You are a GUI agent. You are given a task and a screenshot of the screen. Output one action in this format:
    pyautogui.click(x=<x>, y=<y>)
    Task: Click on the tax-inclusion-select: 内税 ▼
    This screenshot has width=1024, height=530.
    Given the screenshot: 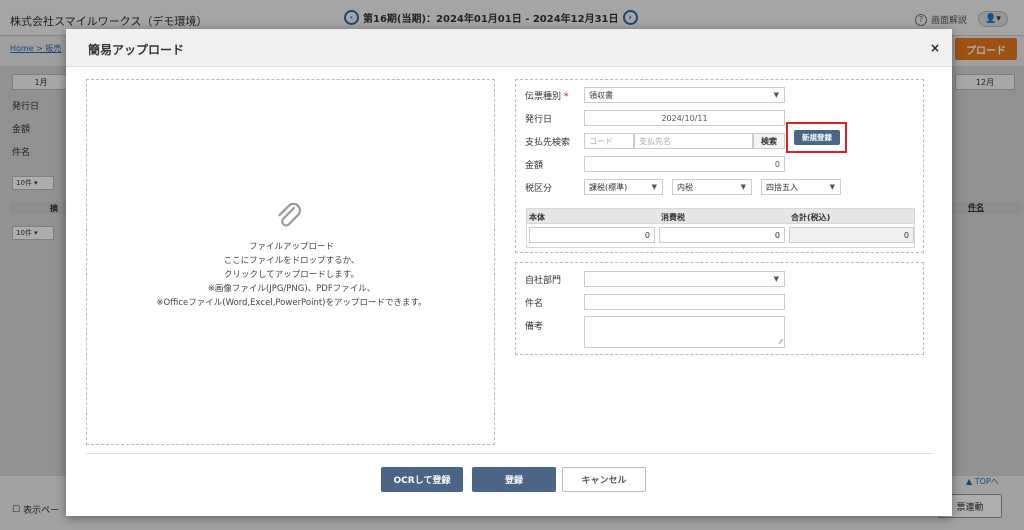 What is the action you would take?
    pyautogui.click(x=712, y=187)
    